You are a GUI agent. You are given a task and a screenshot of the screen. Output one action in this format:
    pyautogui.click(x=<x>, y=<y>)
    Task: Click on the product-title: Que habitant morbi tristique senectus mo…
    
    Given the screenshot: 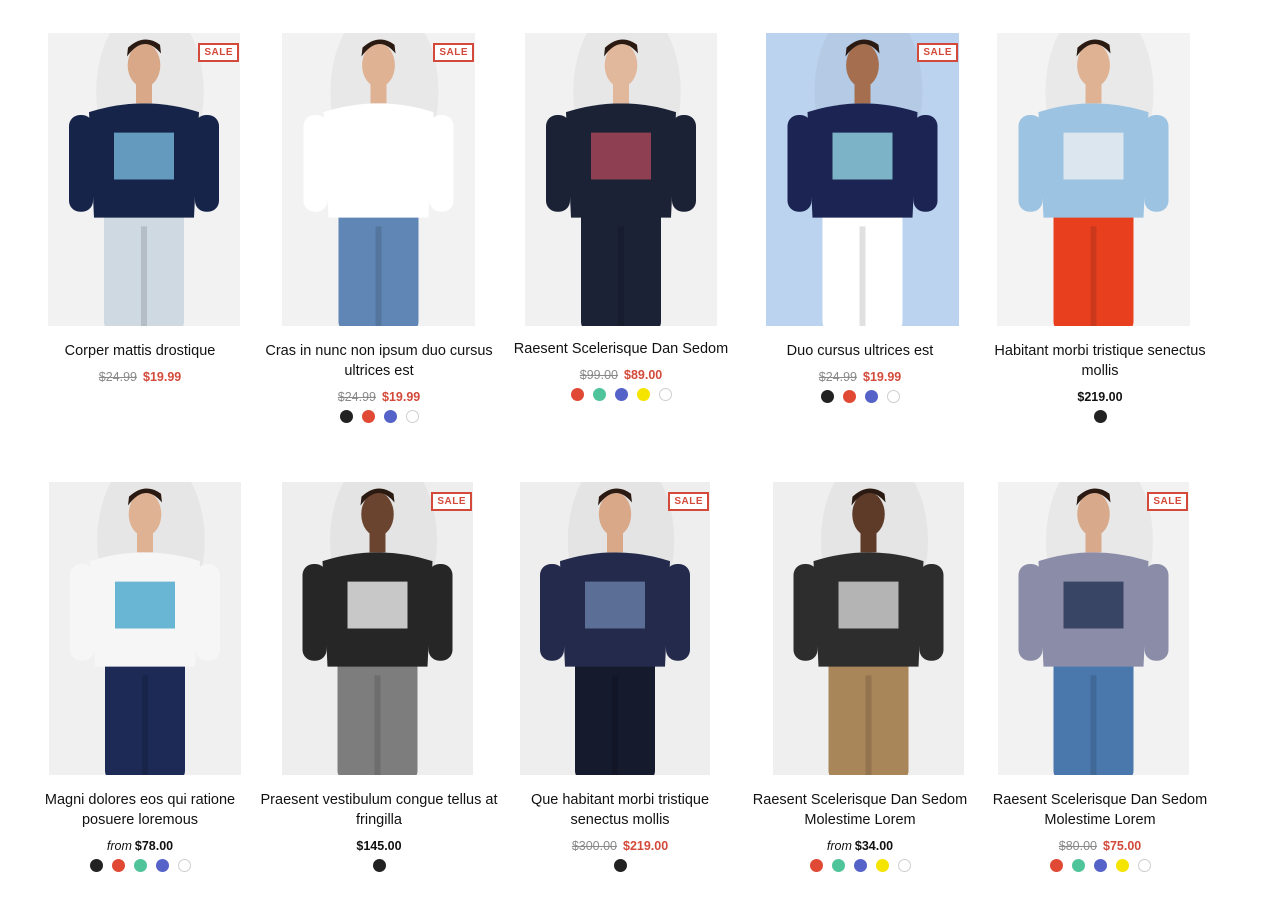 What is the action you would take?
    pyautogui.click(x=620, y=810)
    